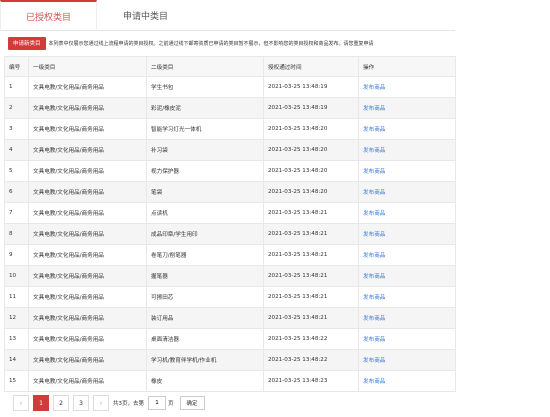 This screenshot has height=417, width=550. I want to click on cell-number: 13, so click(16, 339).